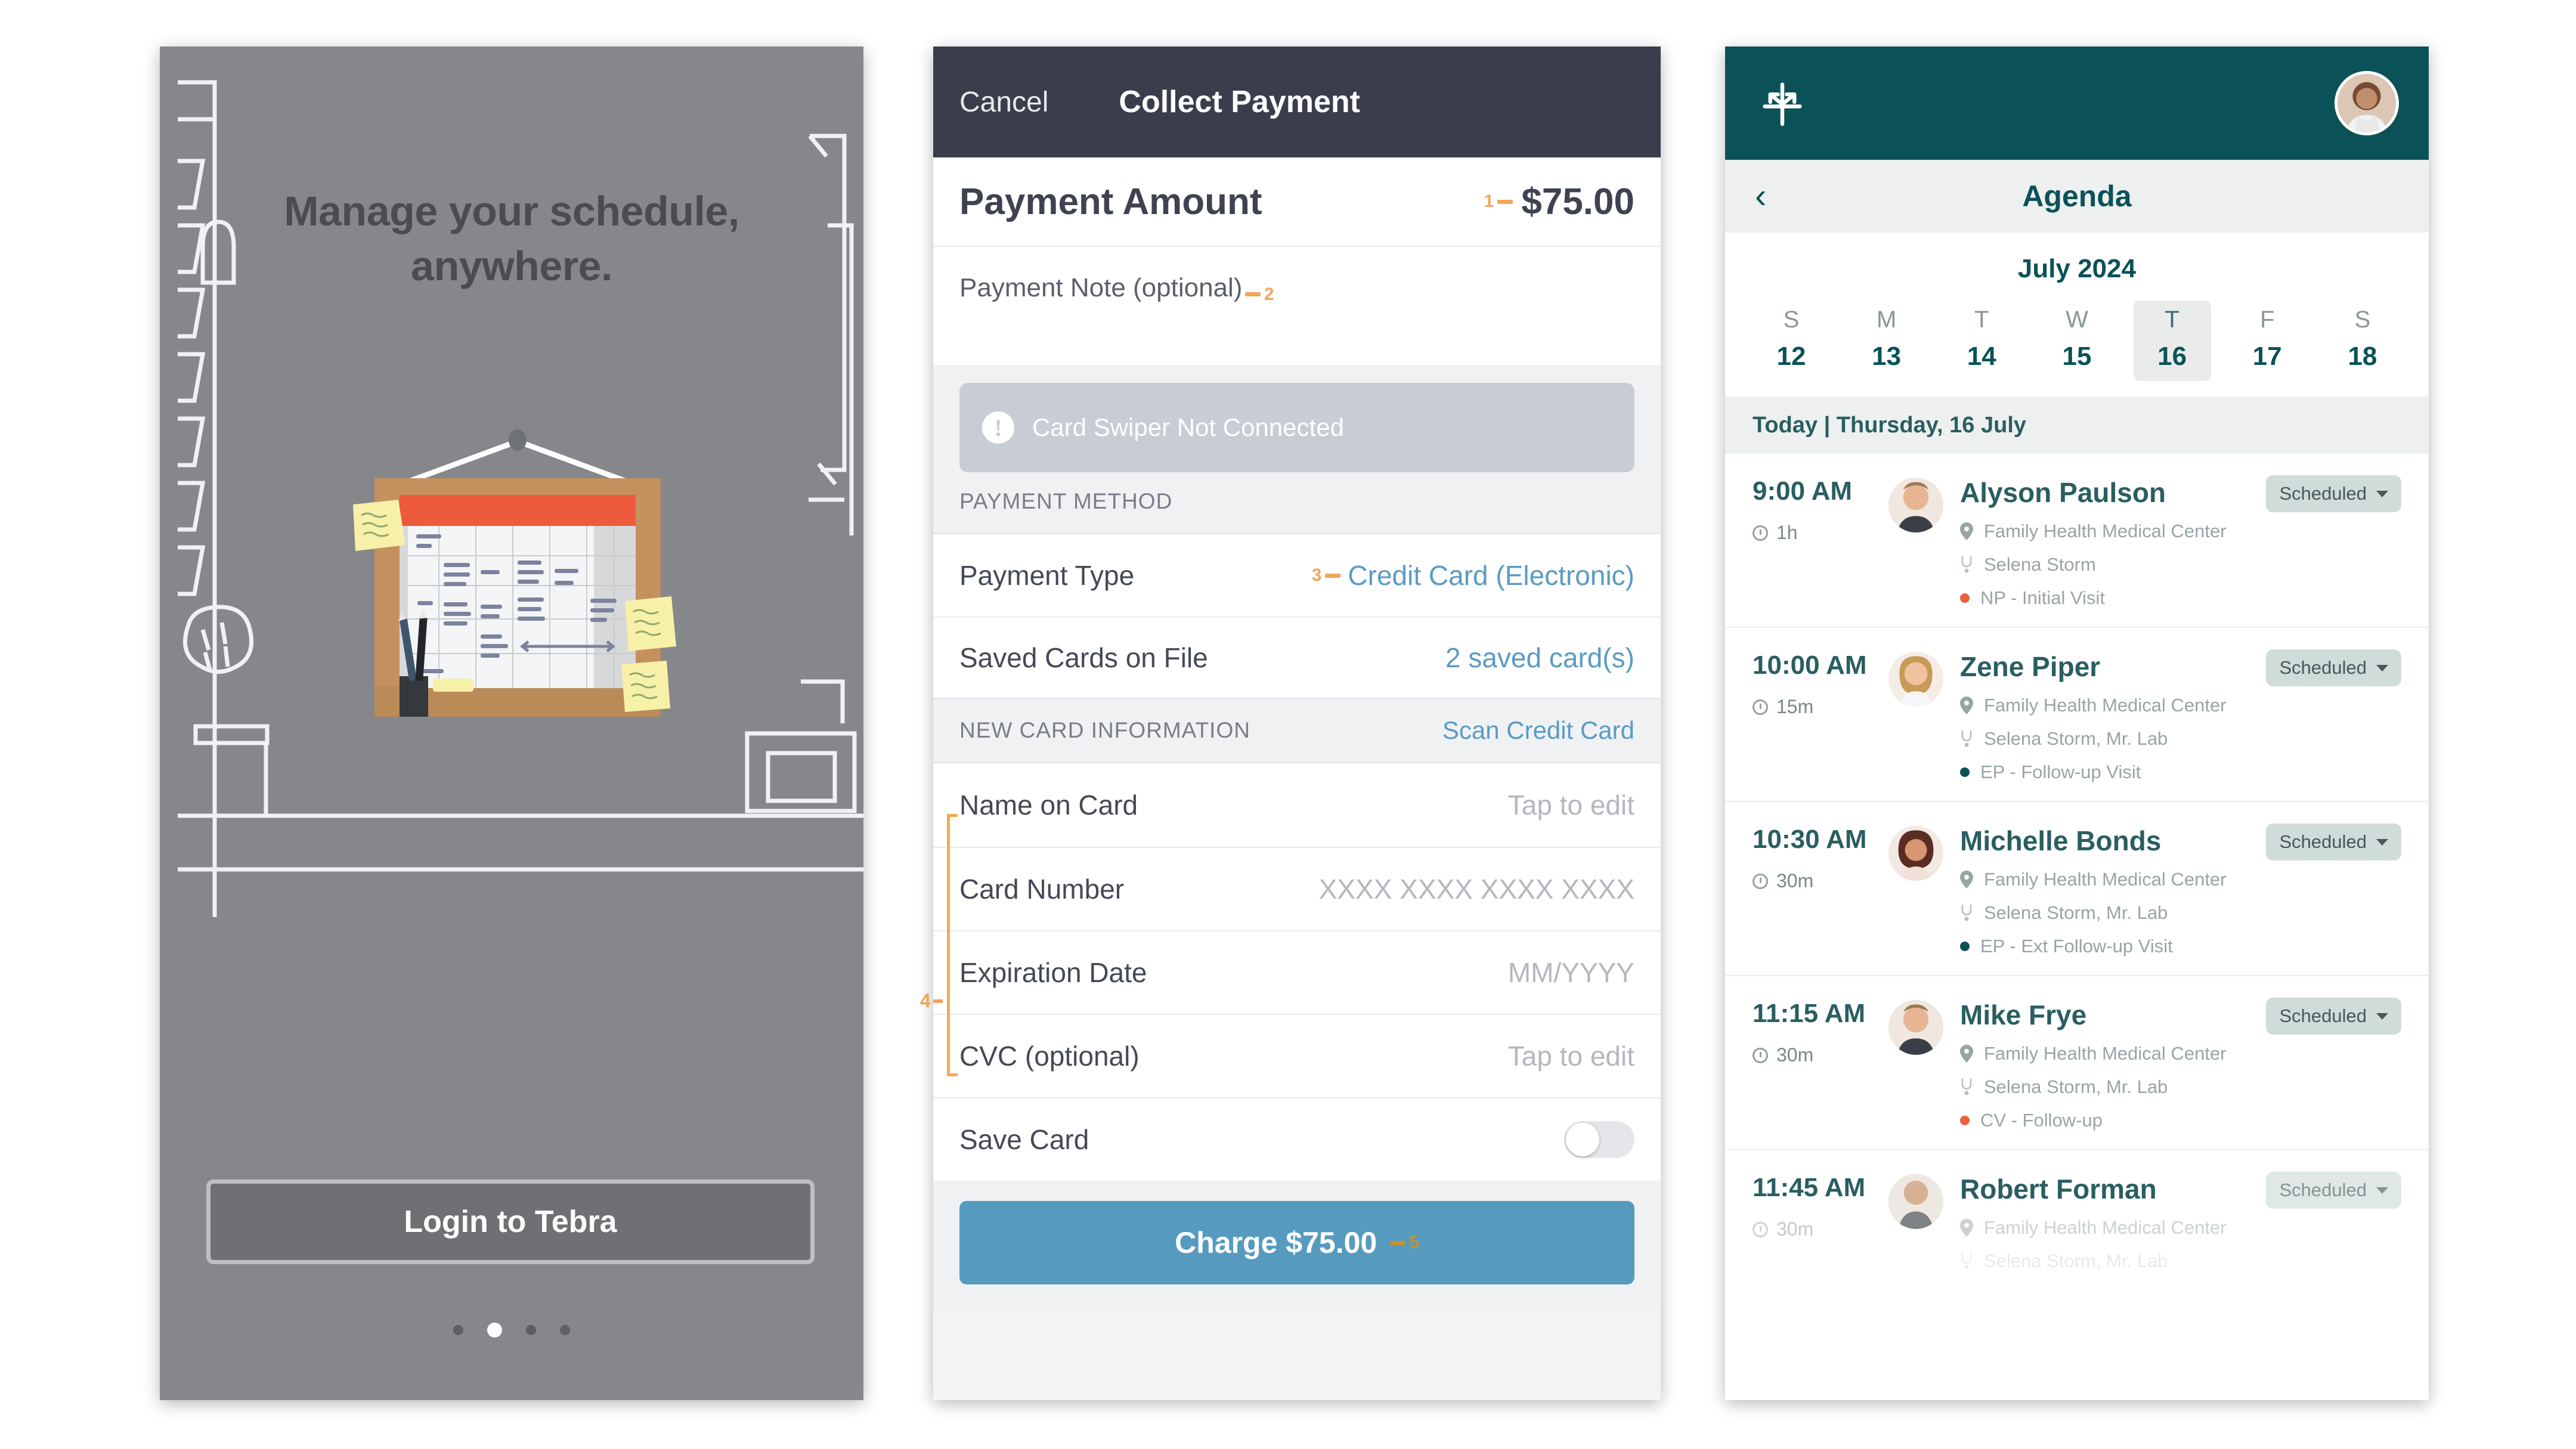  I want to click on day-cell-14: T 14, so click(1981, 341).